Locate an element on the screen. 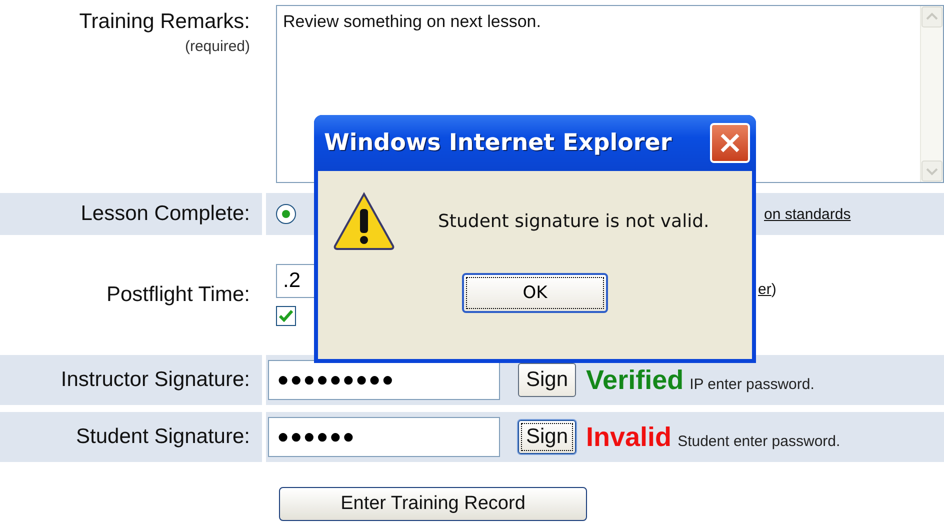 This screenshot has width=944, height=523. ok-button: OK is located at coordinates (535, 293).